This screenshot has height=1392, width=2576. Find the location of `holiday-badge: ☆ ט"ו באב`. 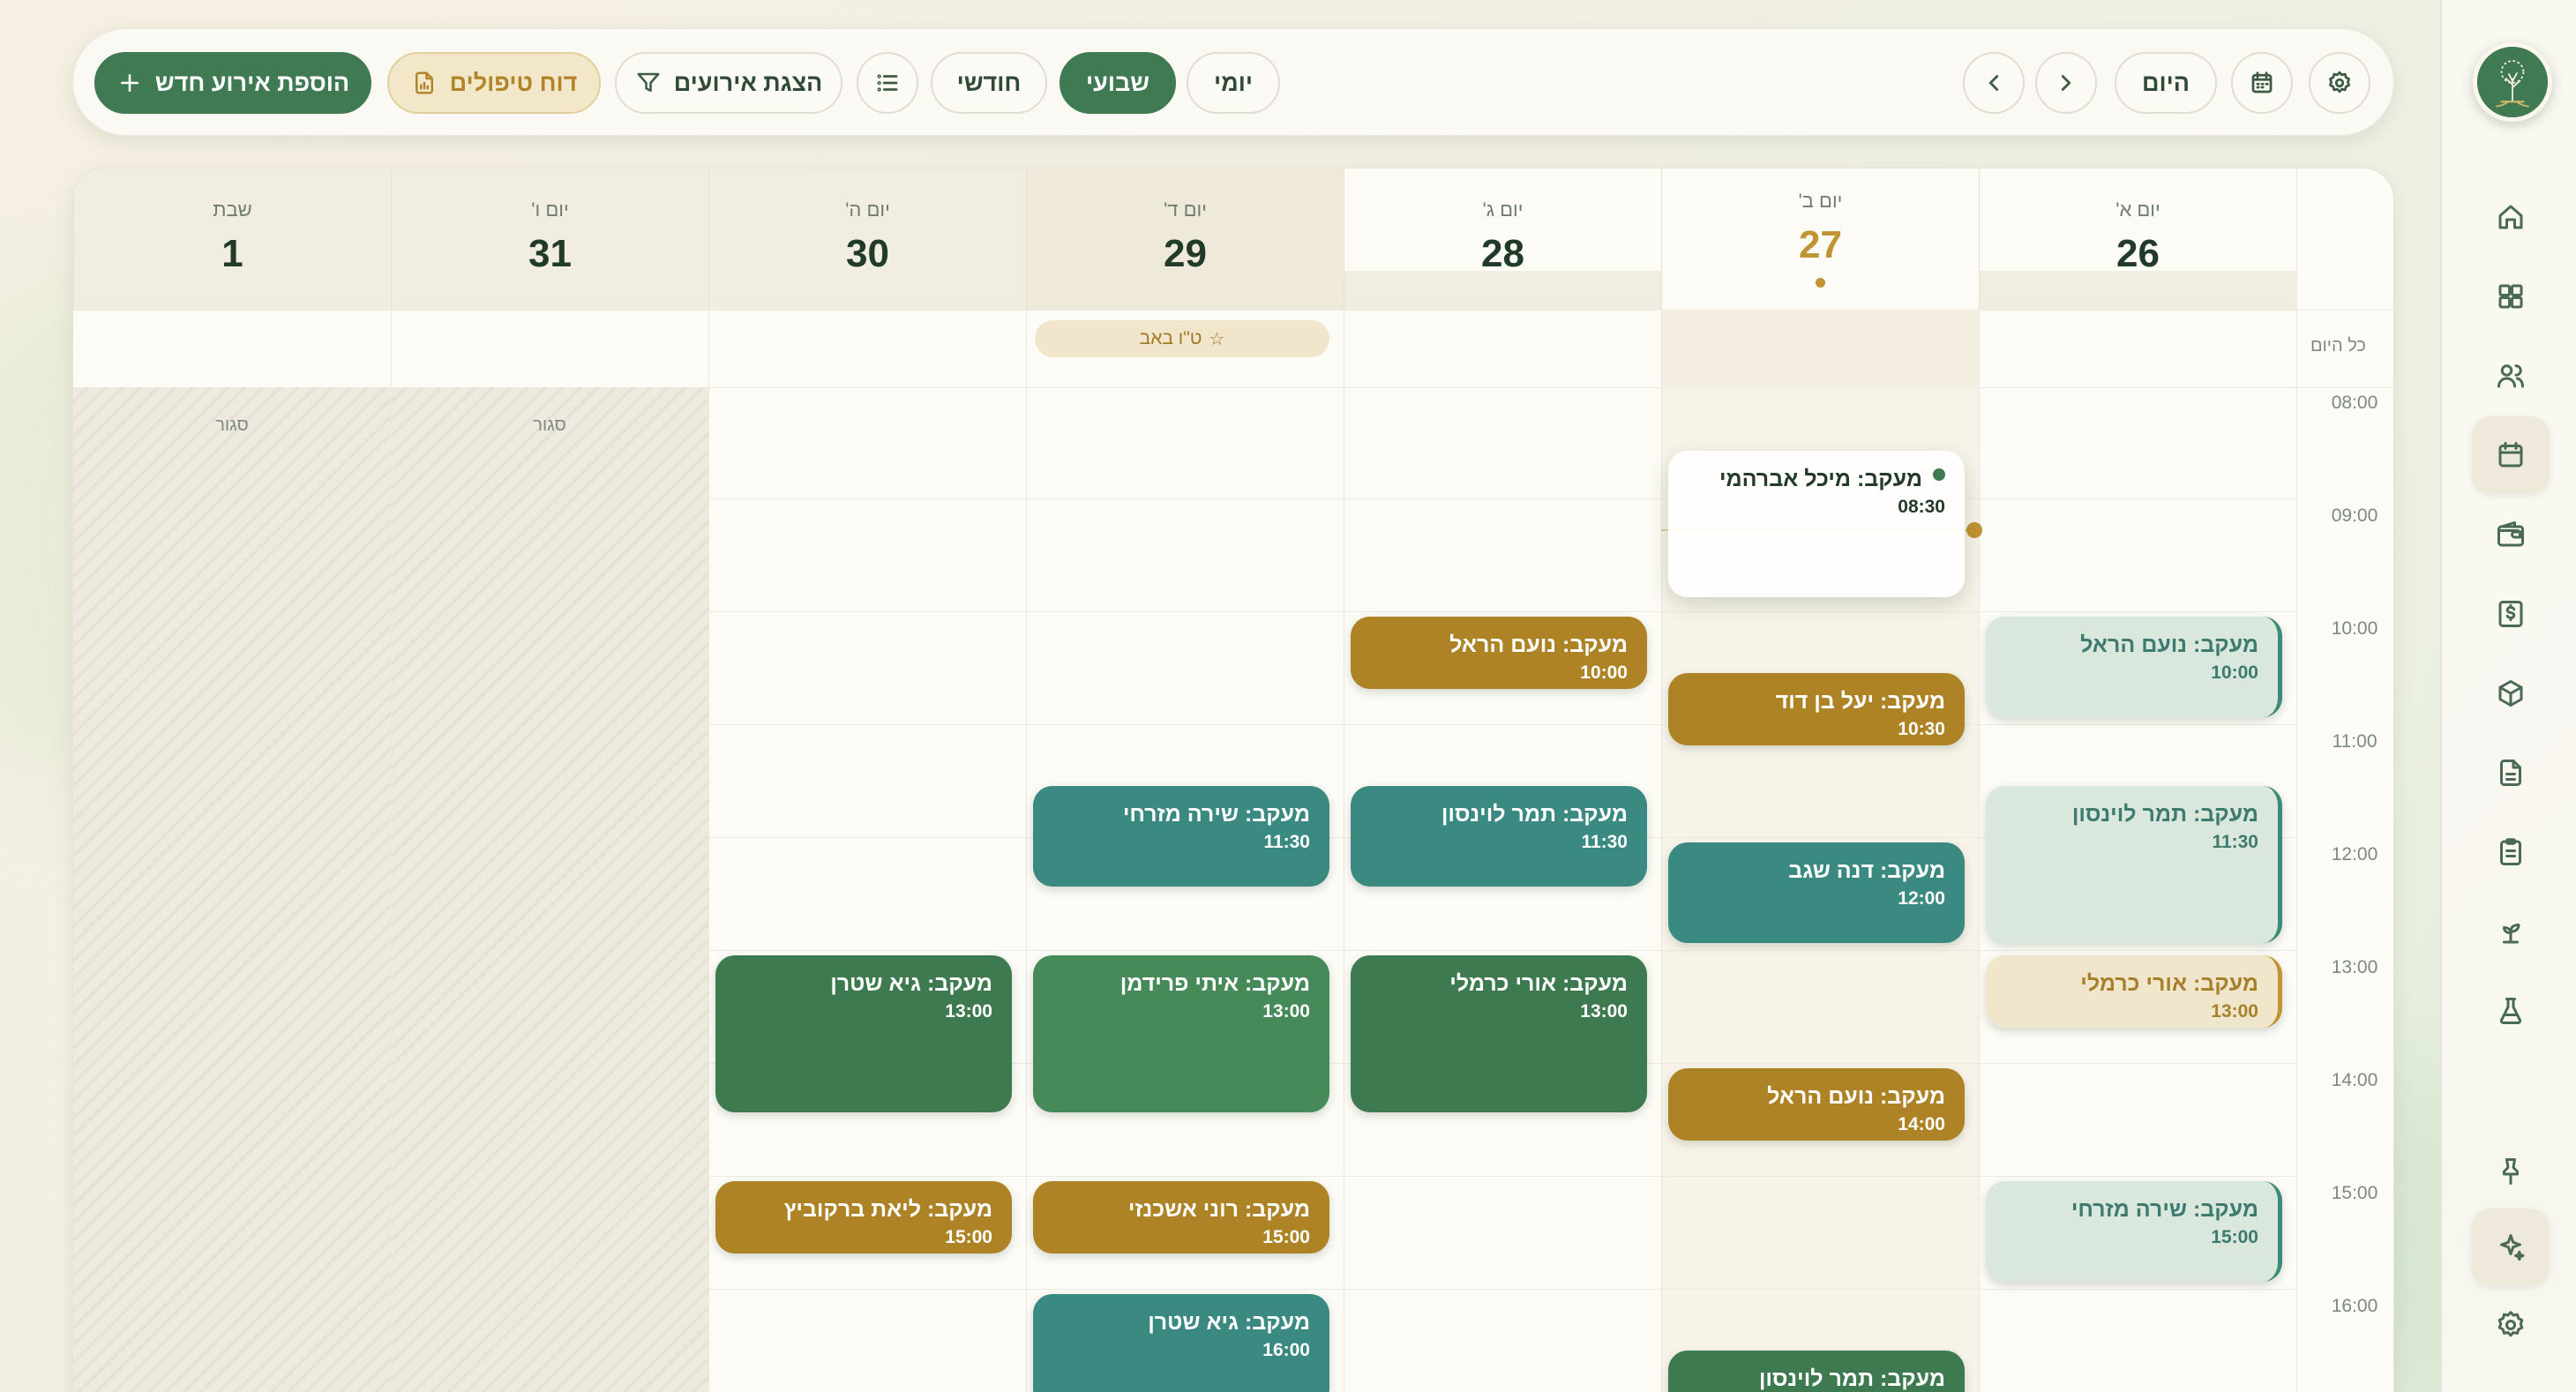

holiday-badge: ☆ ט"ו באב is located at coordinates (1182, 338).